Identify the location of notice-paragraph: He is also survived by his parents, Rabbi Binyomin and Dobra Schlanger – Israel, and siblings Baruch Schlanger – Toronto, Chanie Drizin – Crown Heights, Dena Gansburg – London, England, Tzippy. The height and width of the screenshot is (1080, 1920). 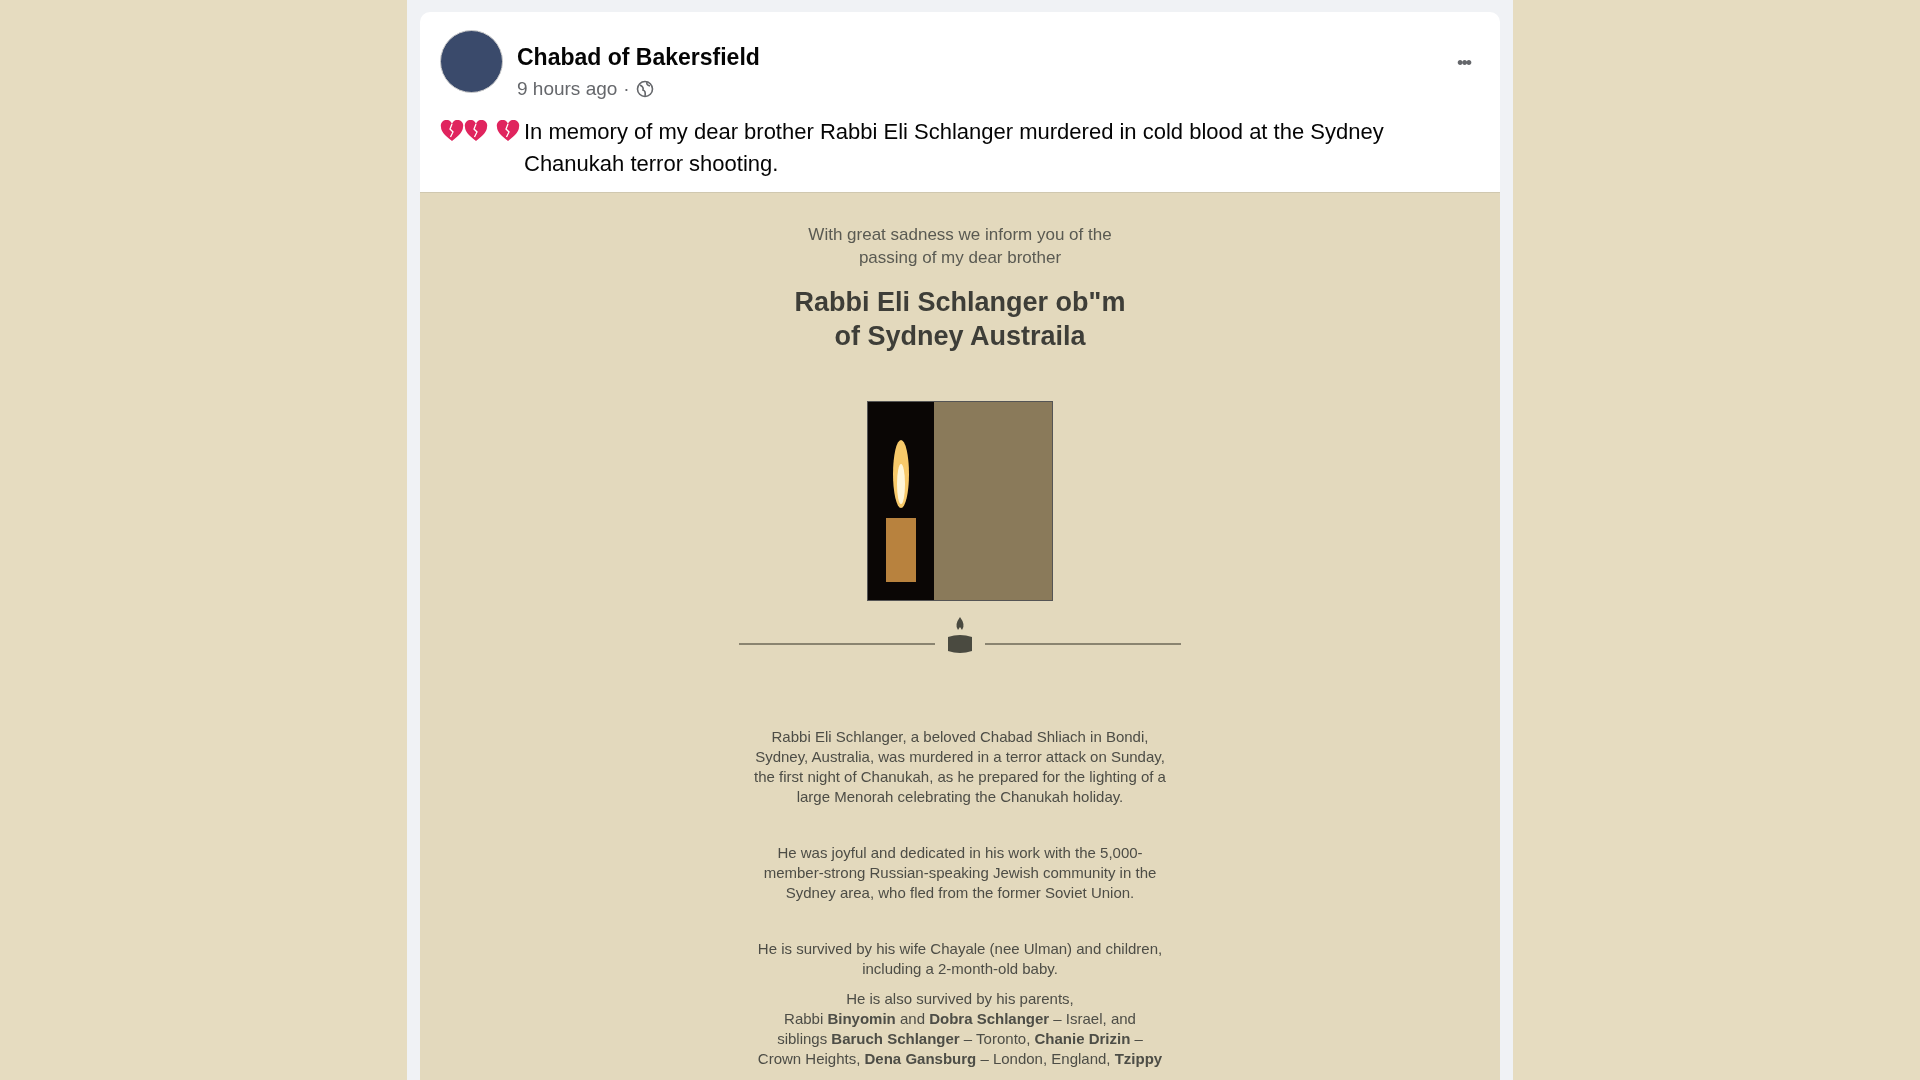
(960, 1028).